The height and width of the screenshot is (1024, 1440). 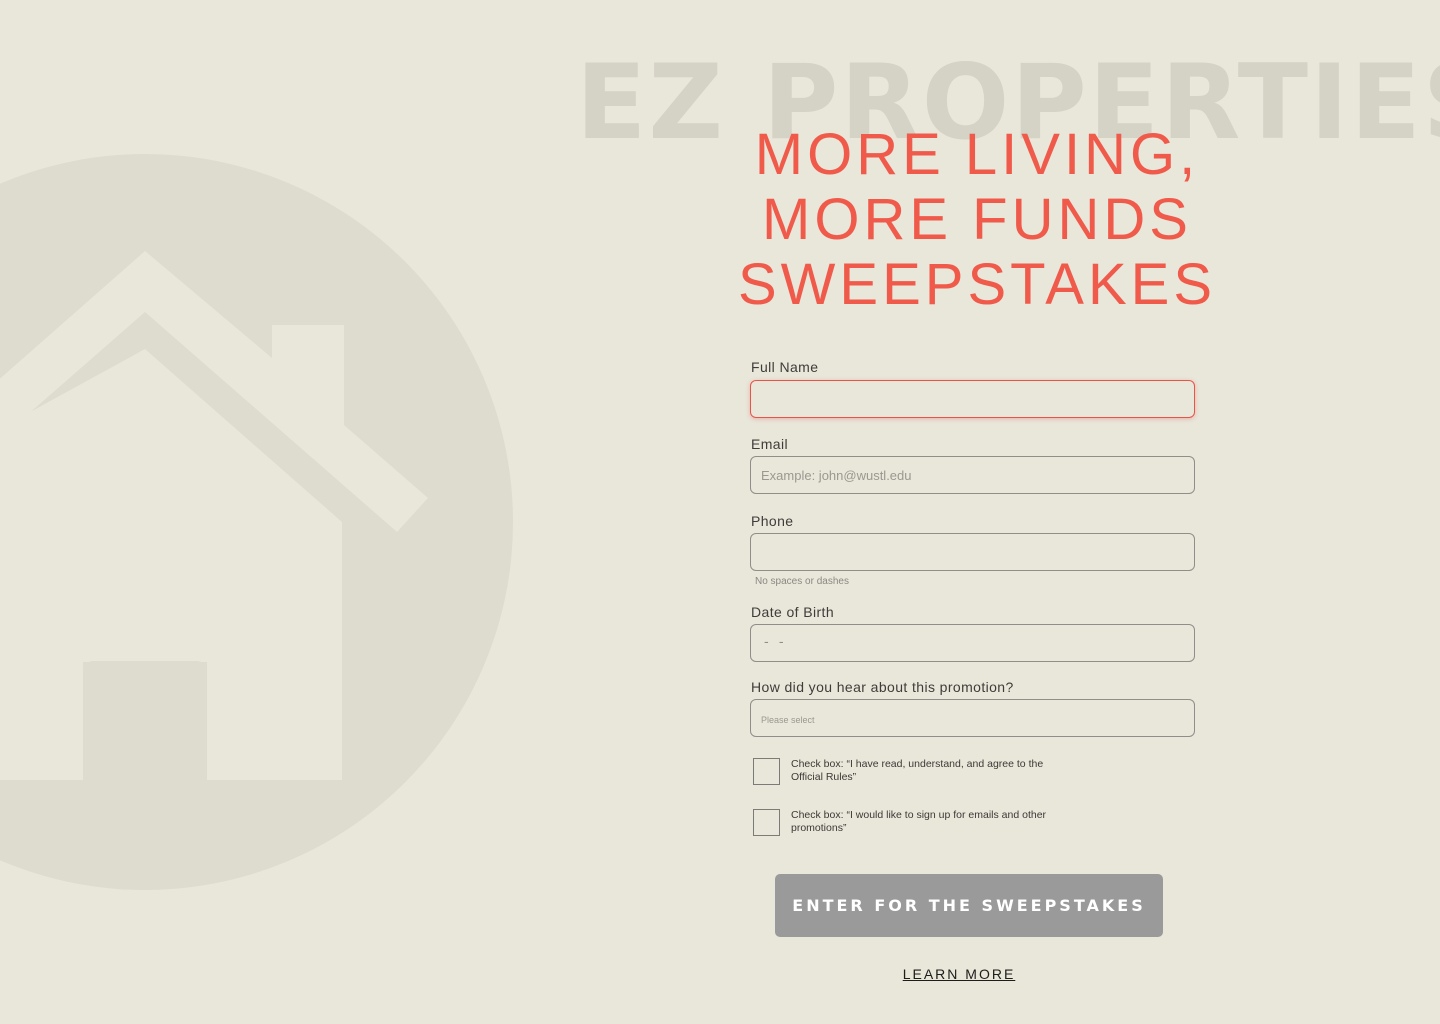 What do you see at coordinates (793, 612) in the screenshot?
I see `dob-label: Date of Birth` at bounding box center [793, 612].